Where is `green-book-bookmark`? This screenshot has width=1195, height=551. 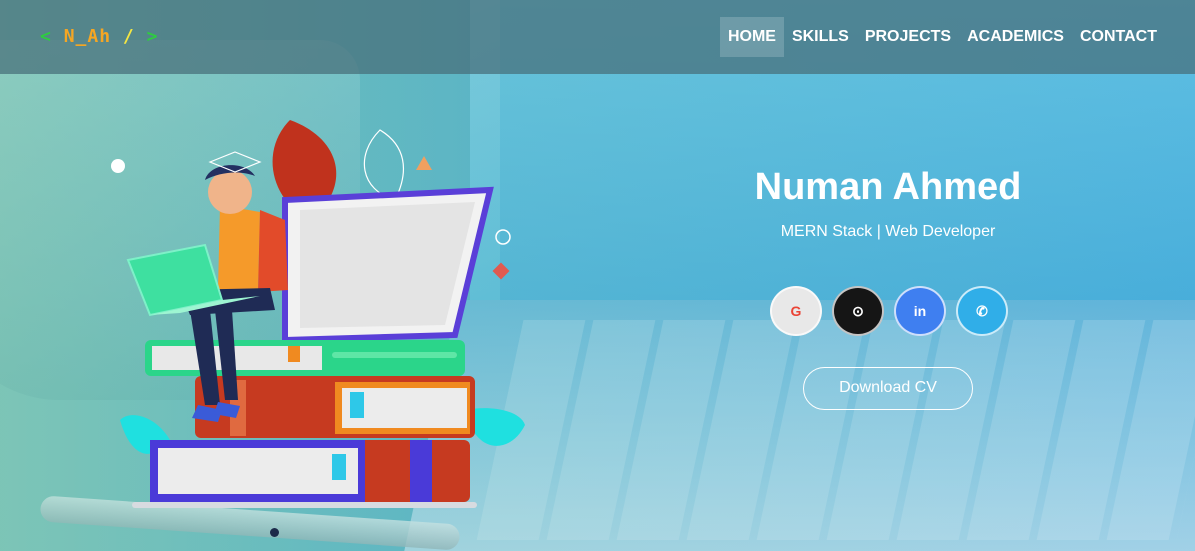
green-book-bookmark is located at coordinates (294, 354).